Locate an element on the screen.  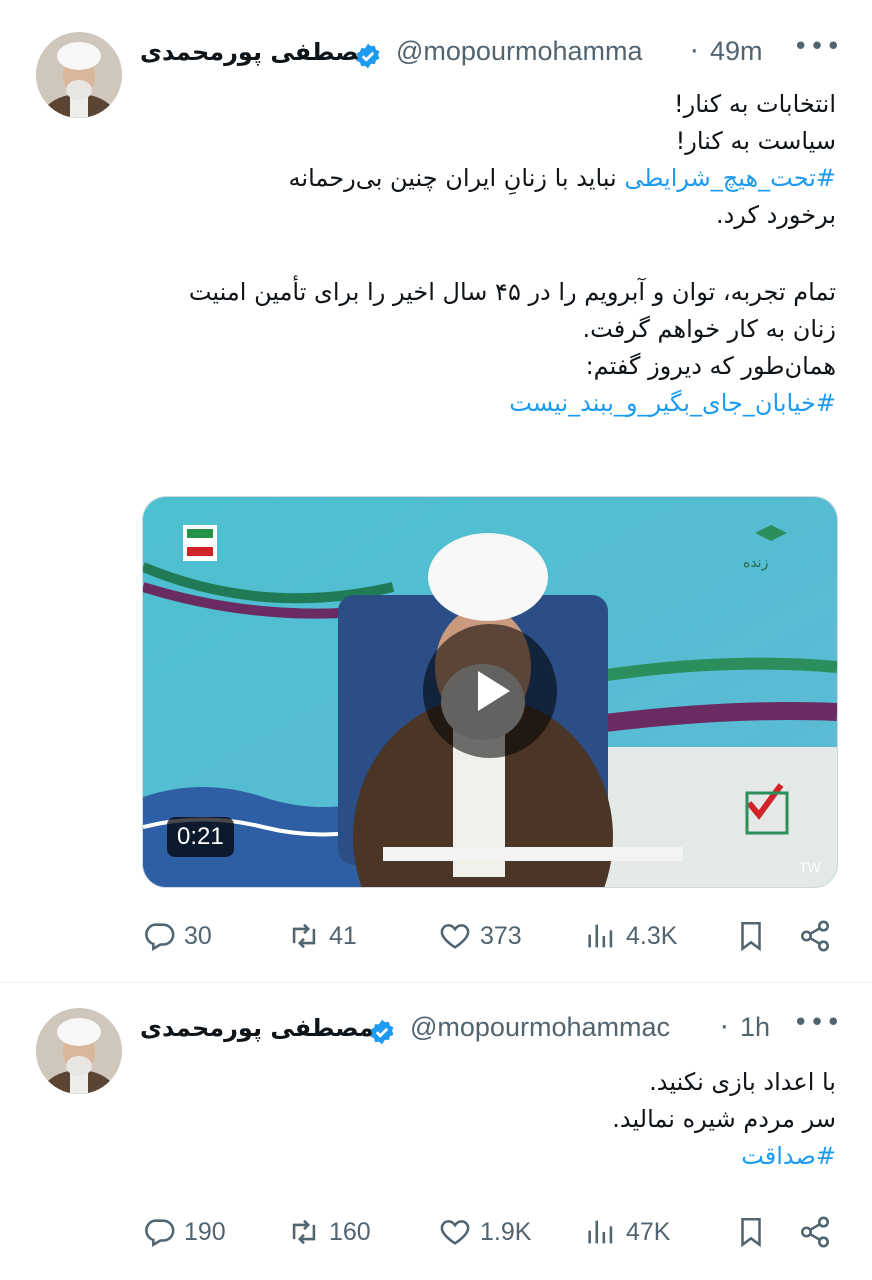
action-bar: 190 160 1.9K 47K is located at coordinates (489, 1232).